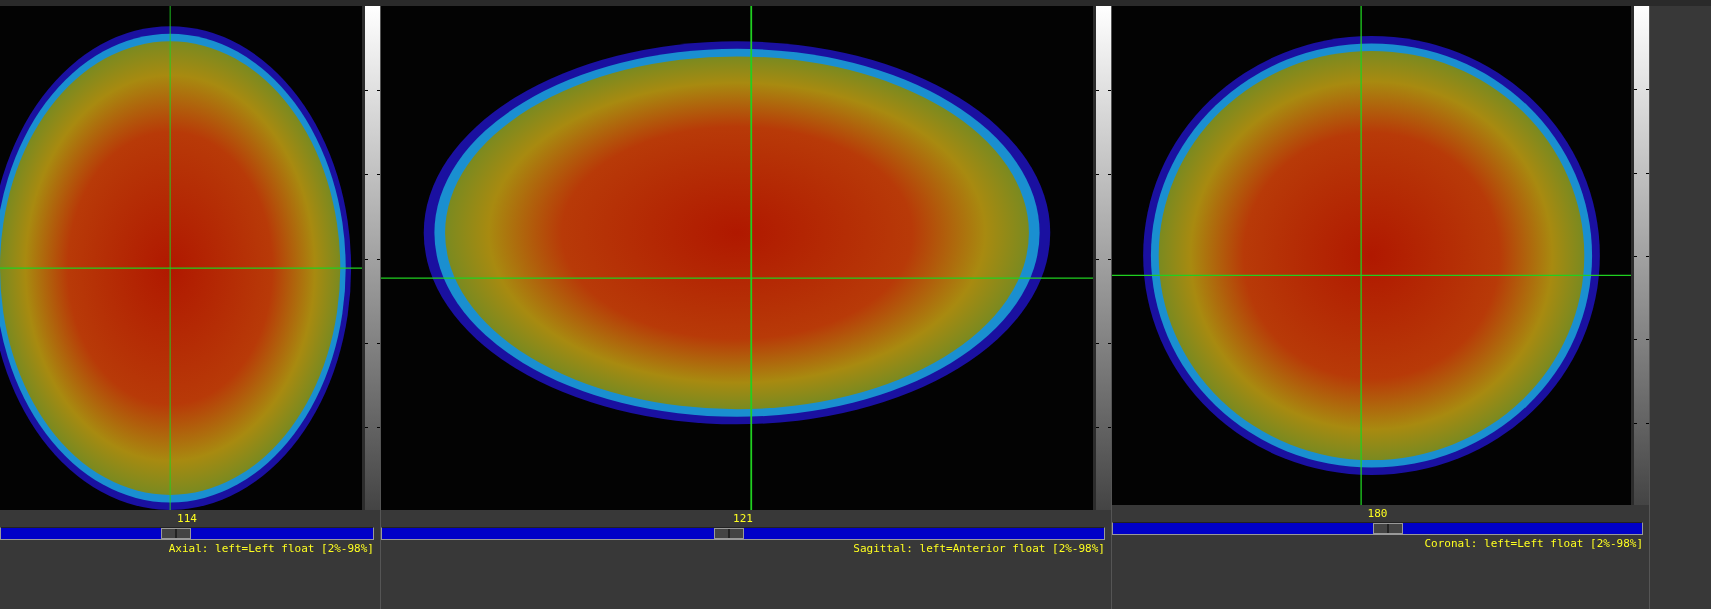  I want to click on slice-number: 180, so click(1377, 513).